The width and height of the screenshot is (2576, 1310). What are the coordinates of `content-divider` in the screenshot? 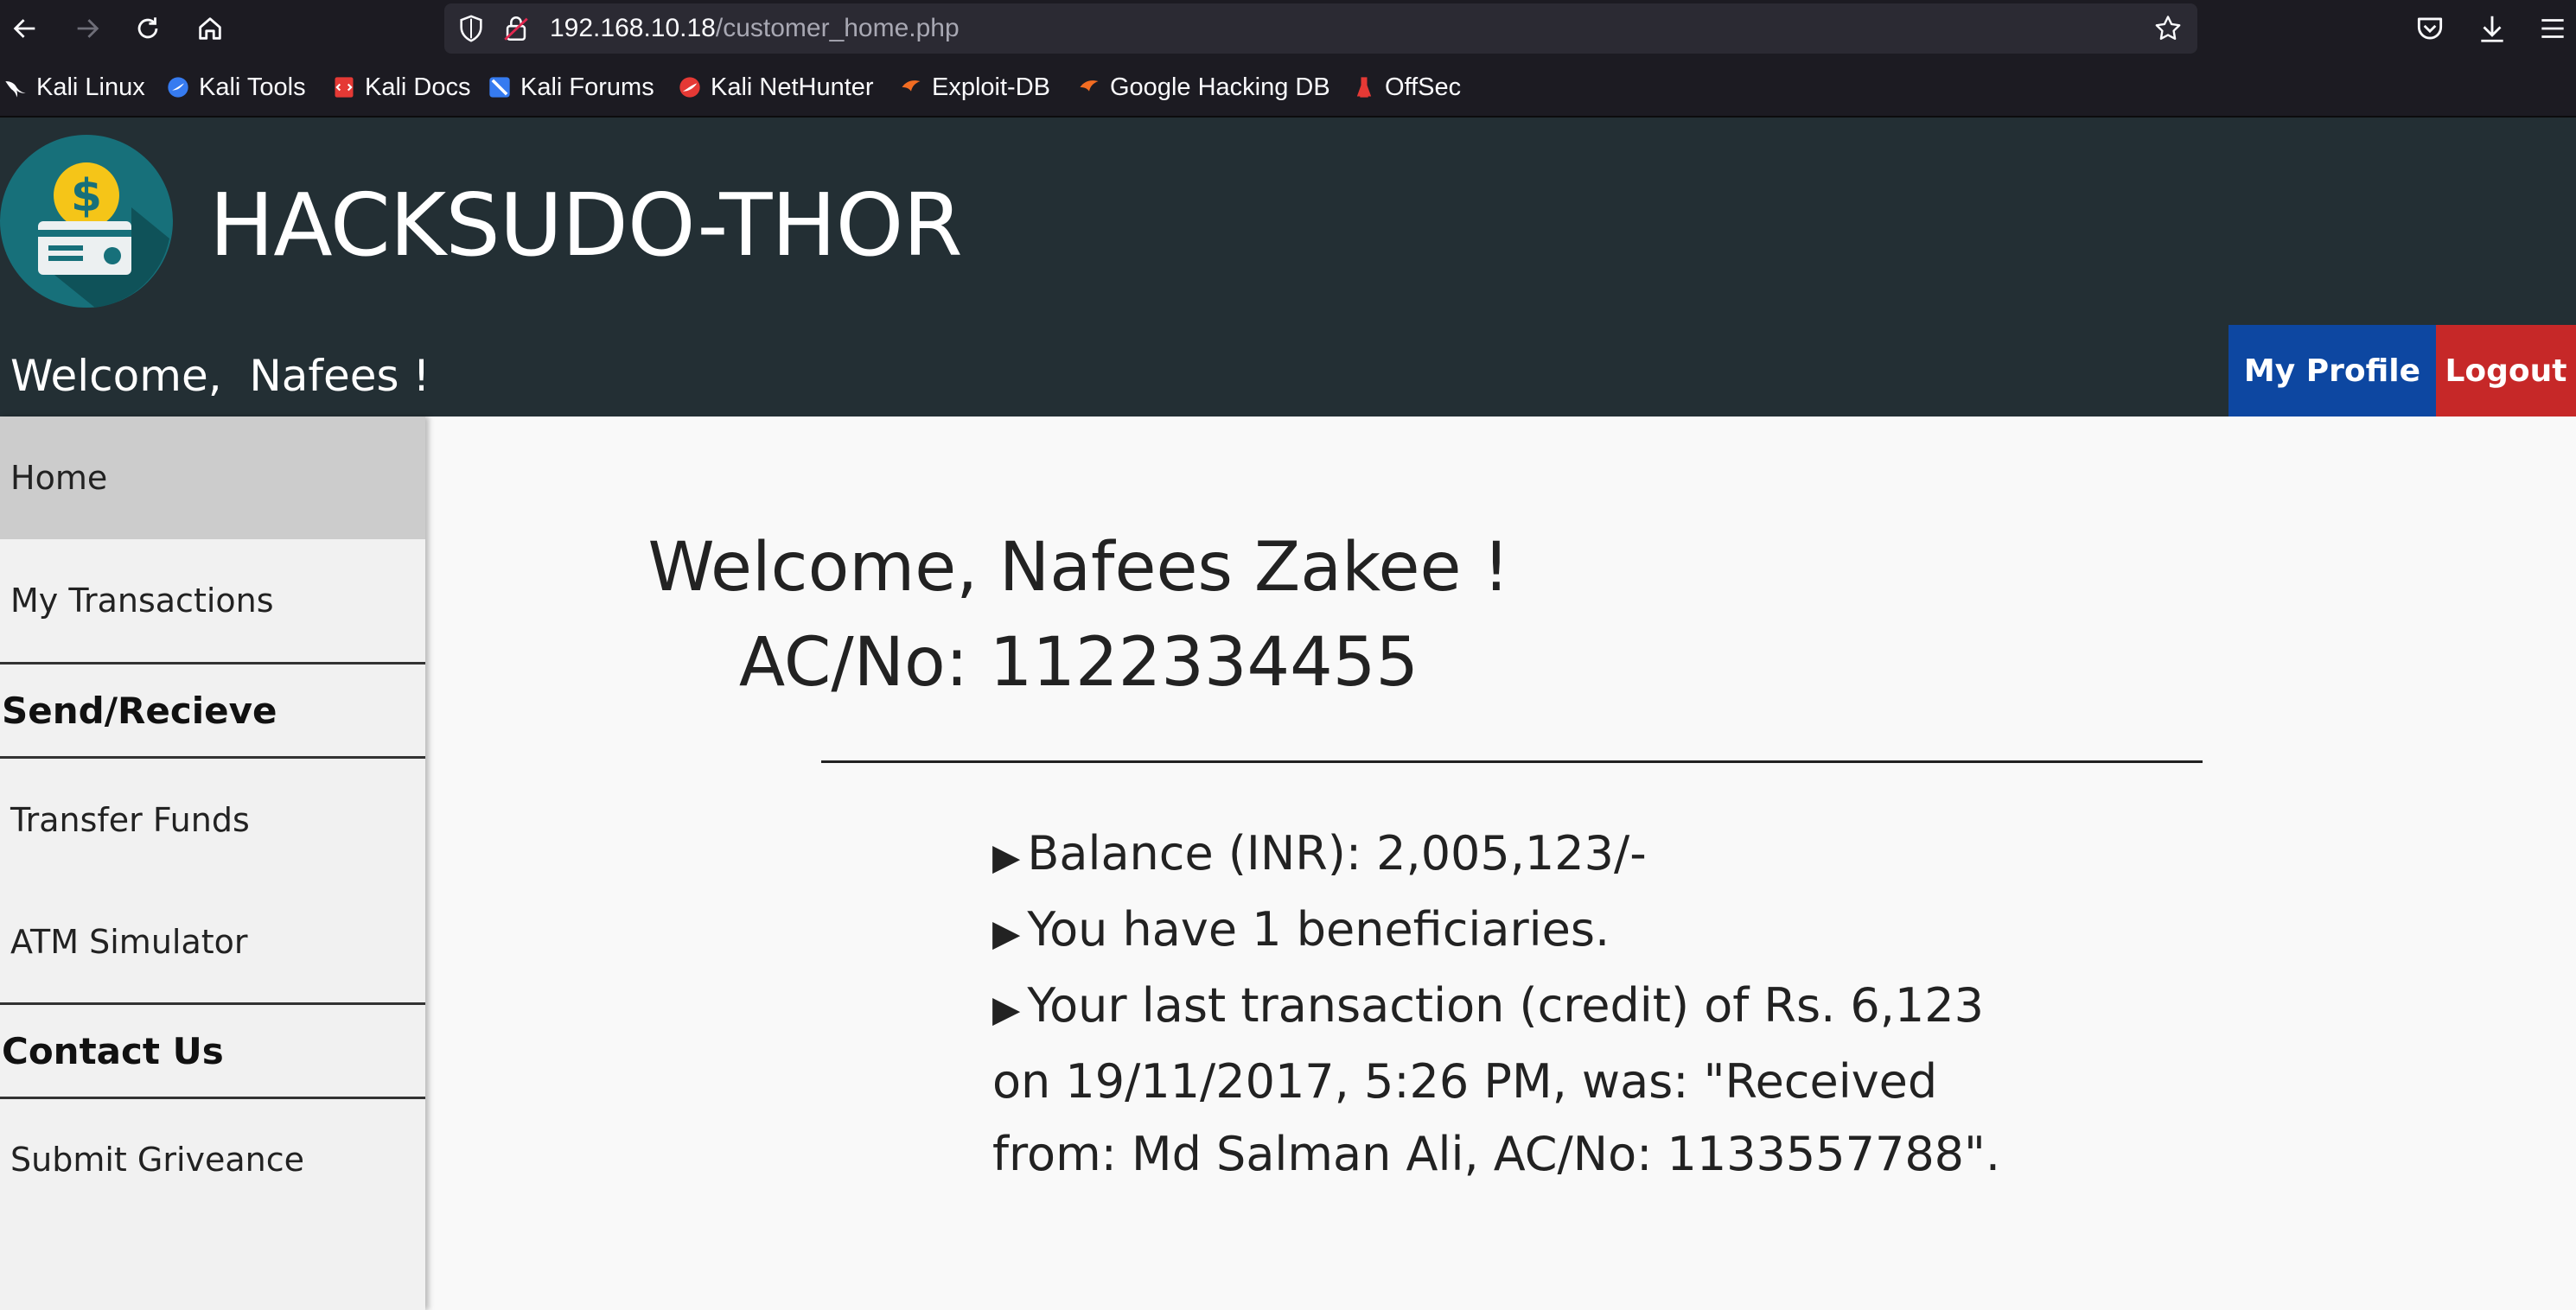 It's located at (1512, 762).